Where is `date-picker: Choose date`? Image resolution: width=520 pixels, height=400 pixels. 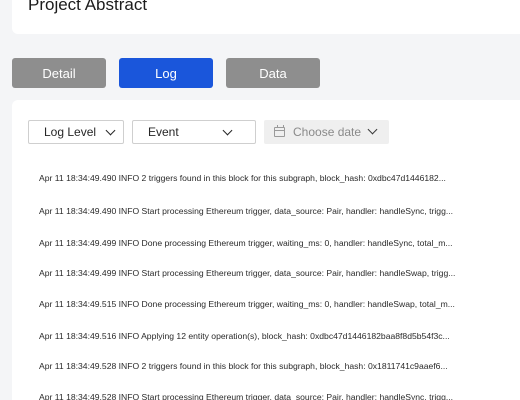
date-picker: Choose date is located at coordinates (326, 132).